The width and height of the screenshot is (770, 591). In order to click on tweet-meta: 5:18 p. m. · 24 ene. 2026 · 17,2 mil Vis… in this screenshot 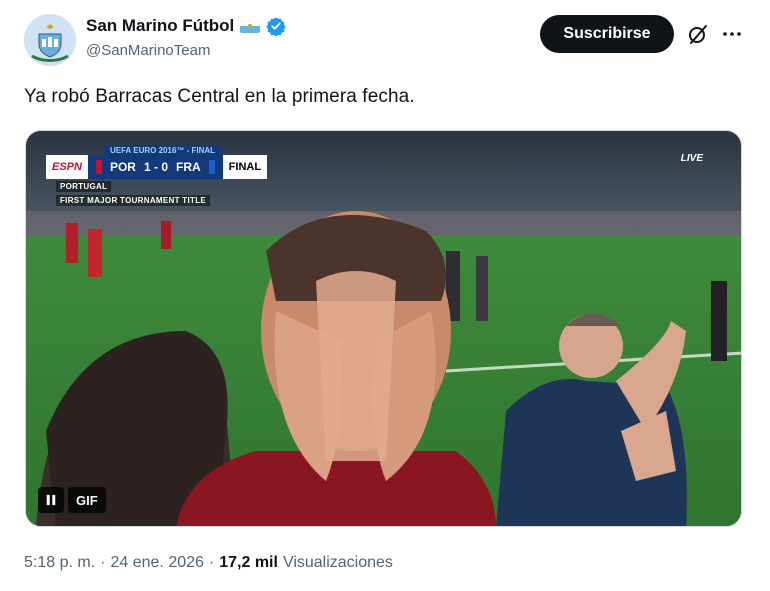, I will do `click(208, 563)`.